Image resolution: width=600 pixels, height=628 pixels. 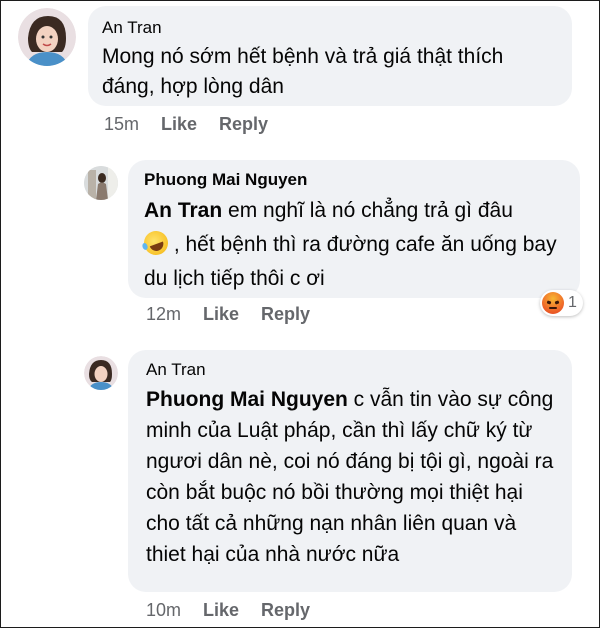 What do you see at coordinates (367, 210) in the screenshot?
I see `comment-text-part: em nghĩ là nó chẳng trả gì đâu` at bounding box center [367, 210].